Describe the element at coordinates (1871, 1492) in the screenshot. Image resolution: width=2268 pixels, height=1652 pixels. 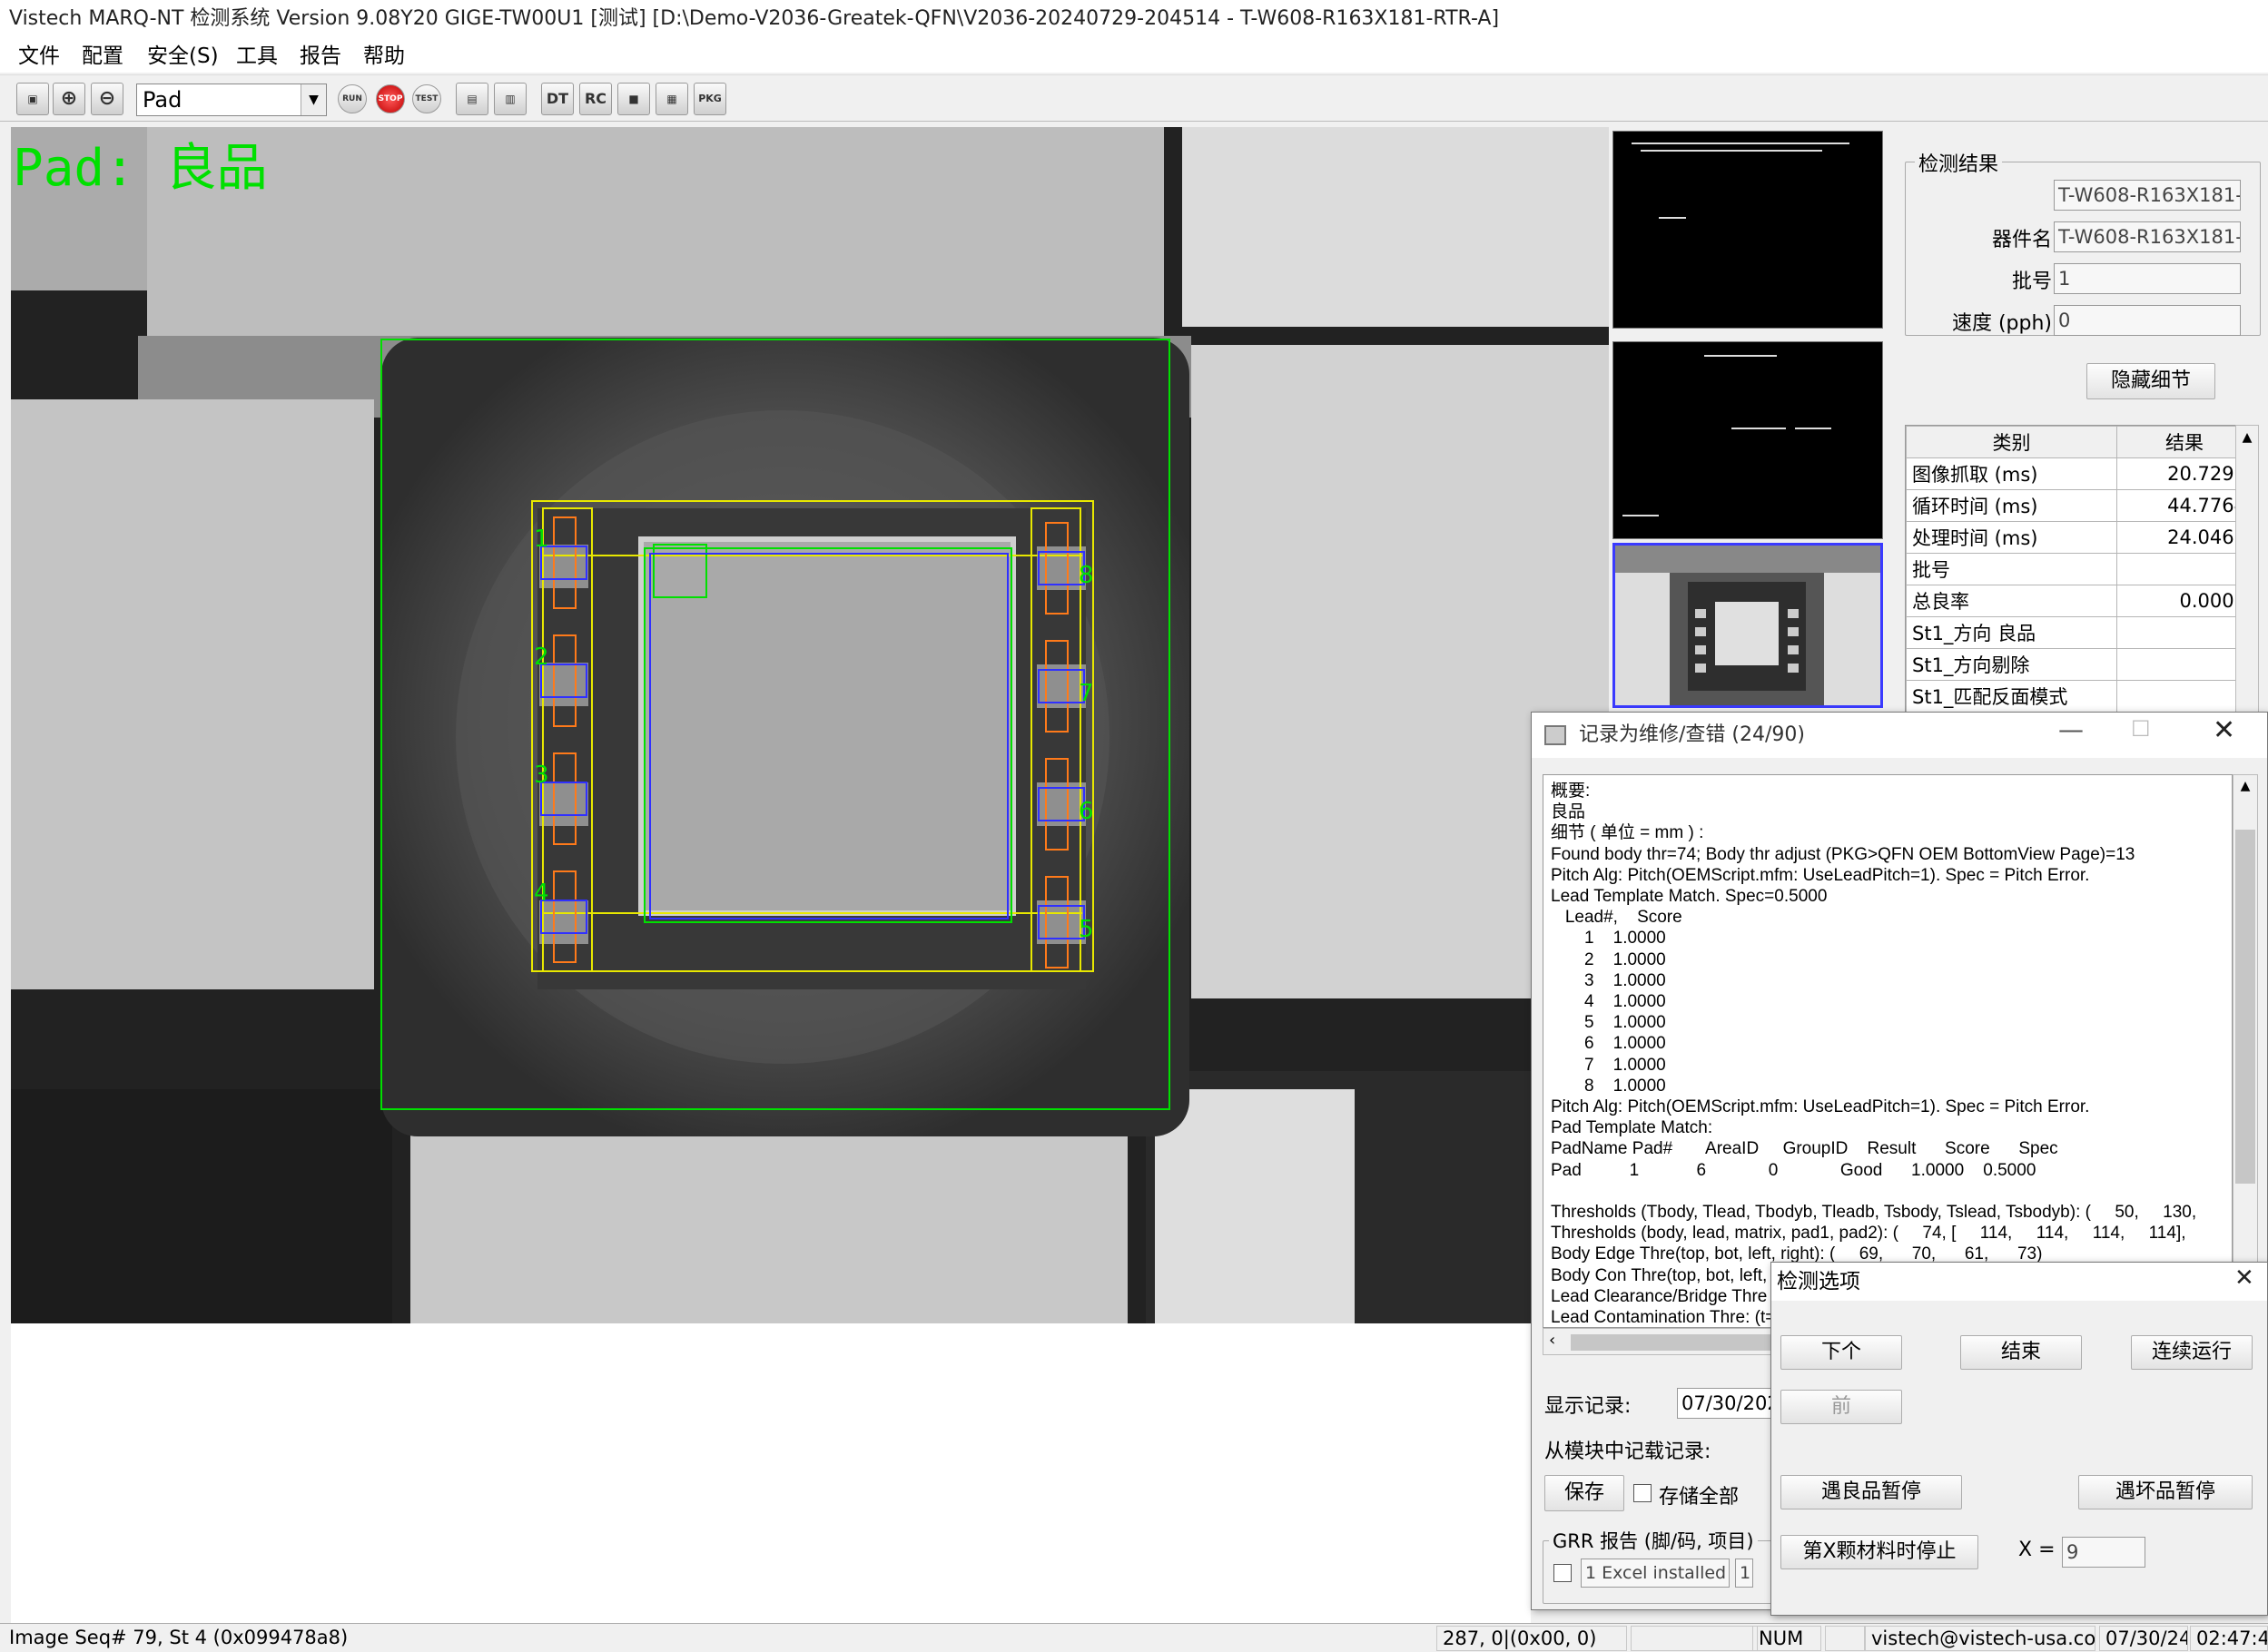
I see `pause-on-good-button: 遇良品暂停` at that location.